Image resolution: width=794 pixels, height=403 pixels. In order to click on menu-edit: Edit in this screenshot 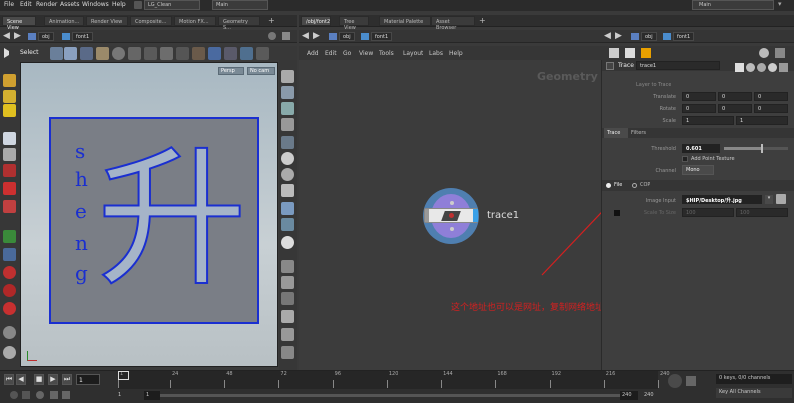, I will do `click(26, 4)`.